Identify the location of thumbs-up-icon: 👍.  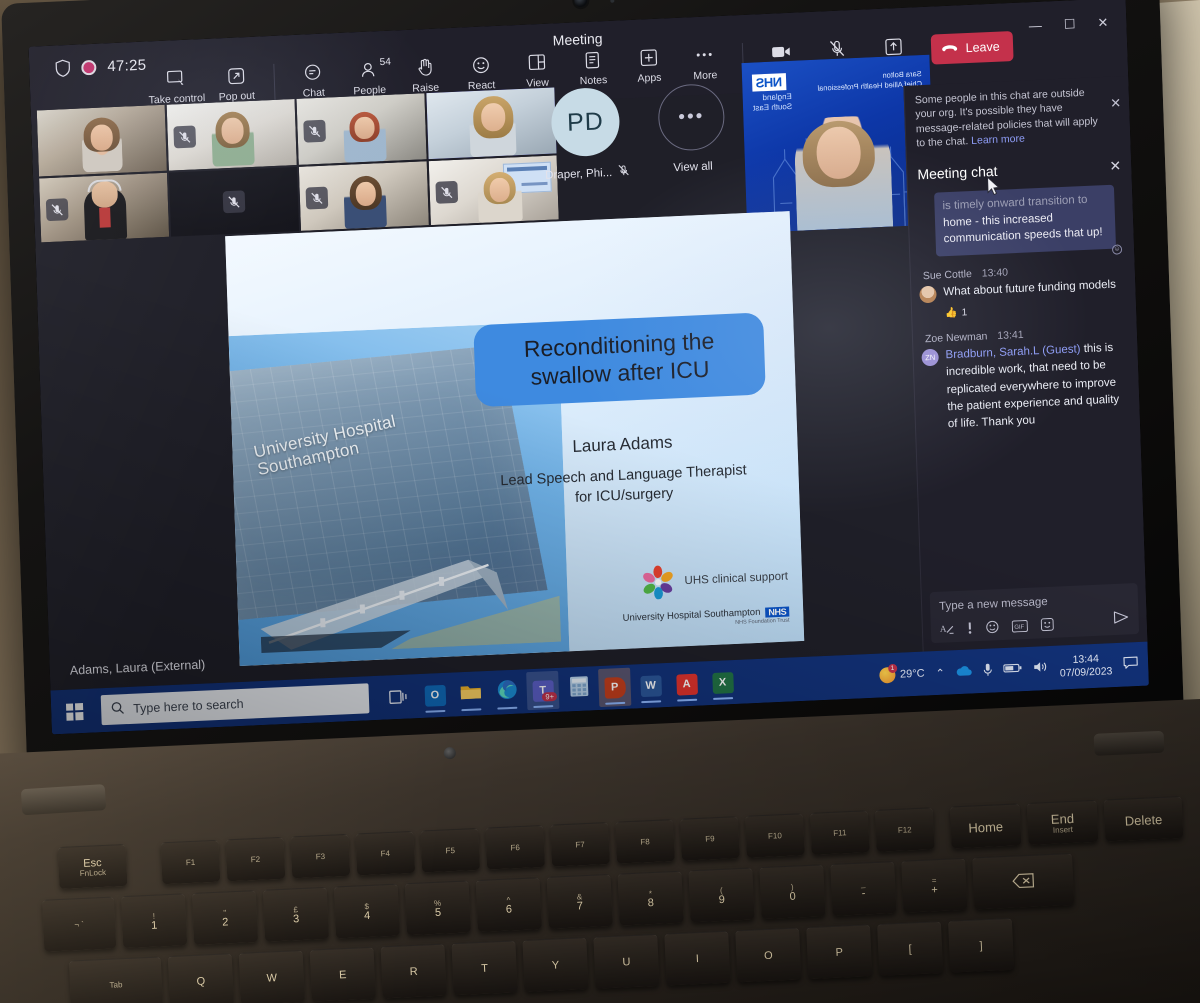
(951, 313).